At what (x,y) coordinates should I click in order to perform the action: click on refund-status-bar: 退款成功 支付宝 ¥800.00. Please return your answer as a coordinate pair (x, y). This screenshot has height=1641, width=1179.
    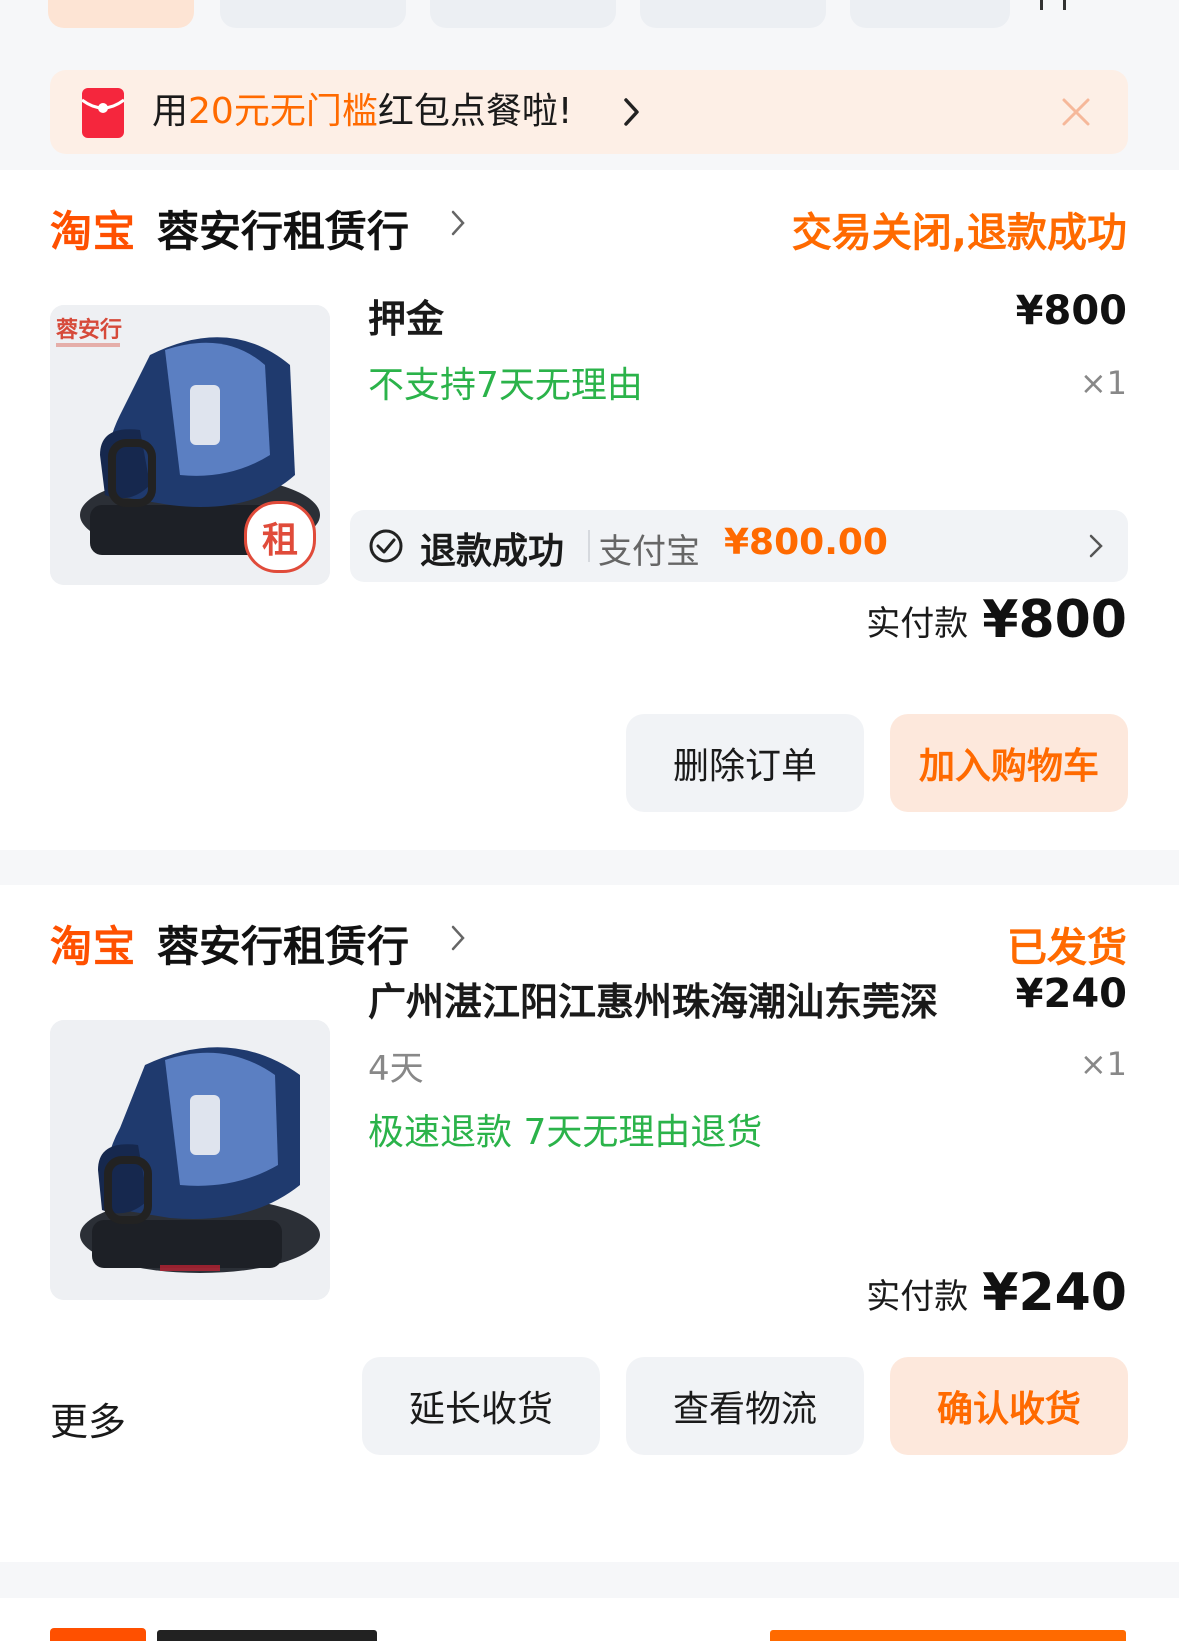
    Looking at the image, I should click on (739, 546).